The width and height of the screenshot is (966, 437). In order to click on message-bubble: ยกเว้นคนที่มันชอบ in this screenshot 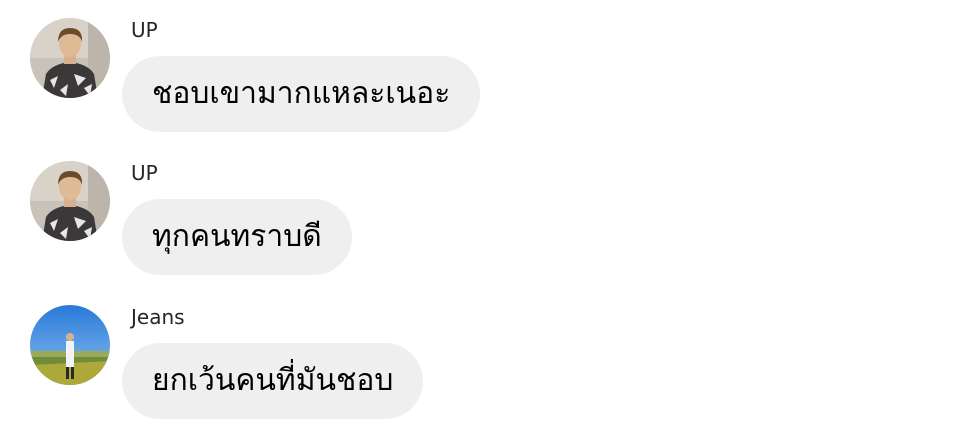, I will do `click(273, 381)`.